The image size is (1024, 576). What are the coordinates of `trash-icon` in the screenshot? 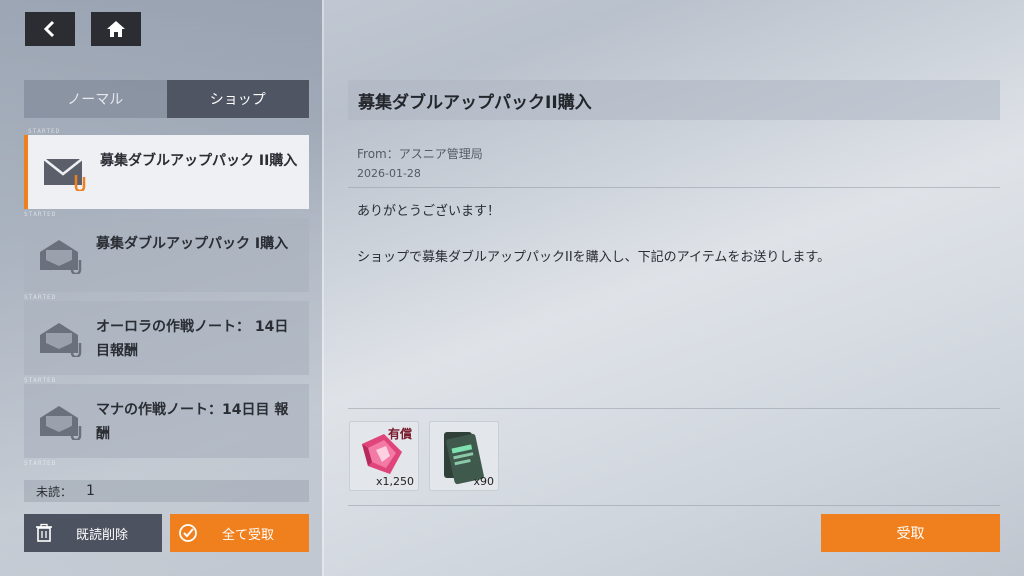 It's located at (44, 532).